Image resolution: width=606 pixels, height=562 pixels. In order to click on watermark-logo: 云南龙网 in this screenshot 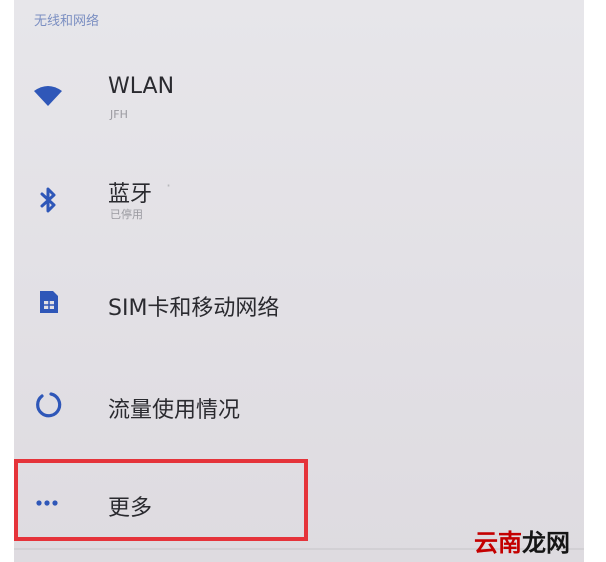, I will do `click(522, 540)`.